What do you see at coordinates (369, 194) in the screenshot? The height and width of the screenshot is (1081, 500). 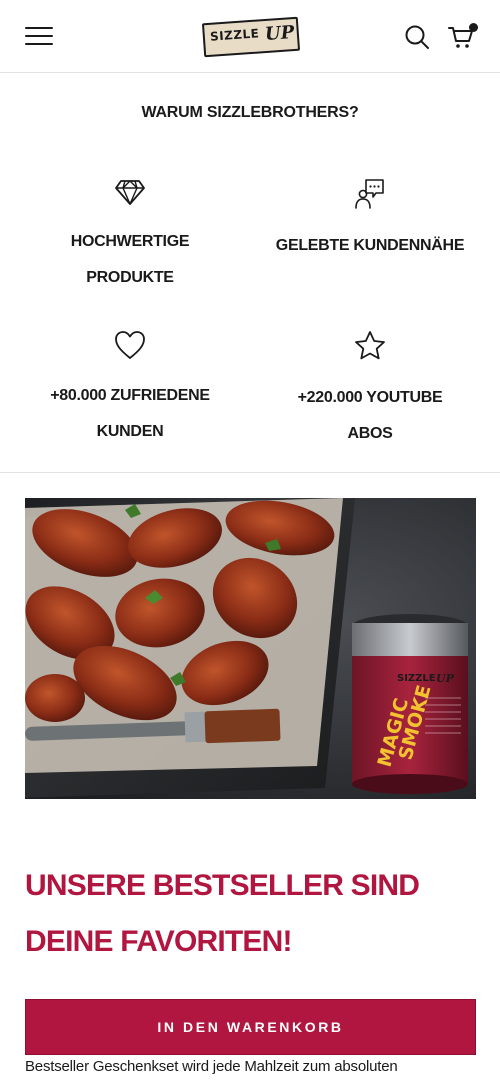 I see `chat-support-icon` at bounding box center [369, 194].